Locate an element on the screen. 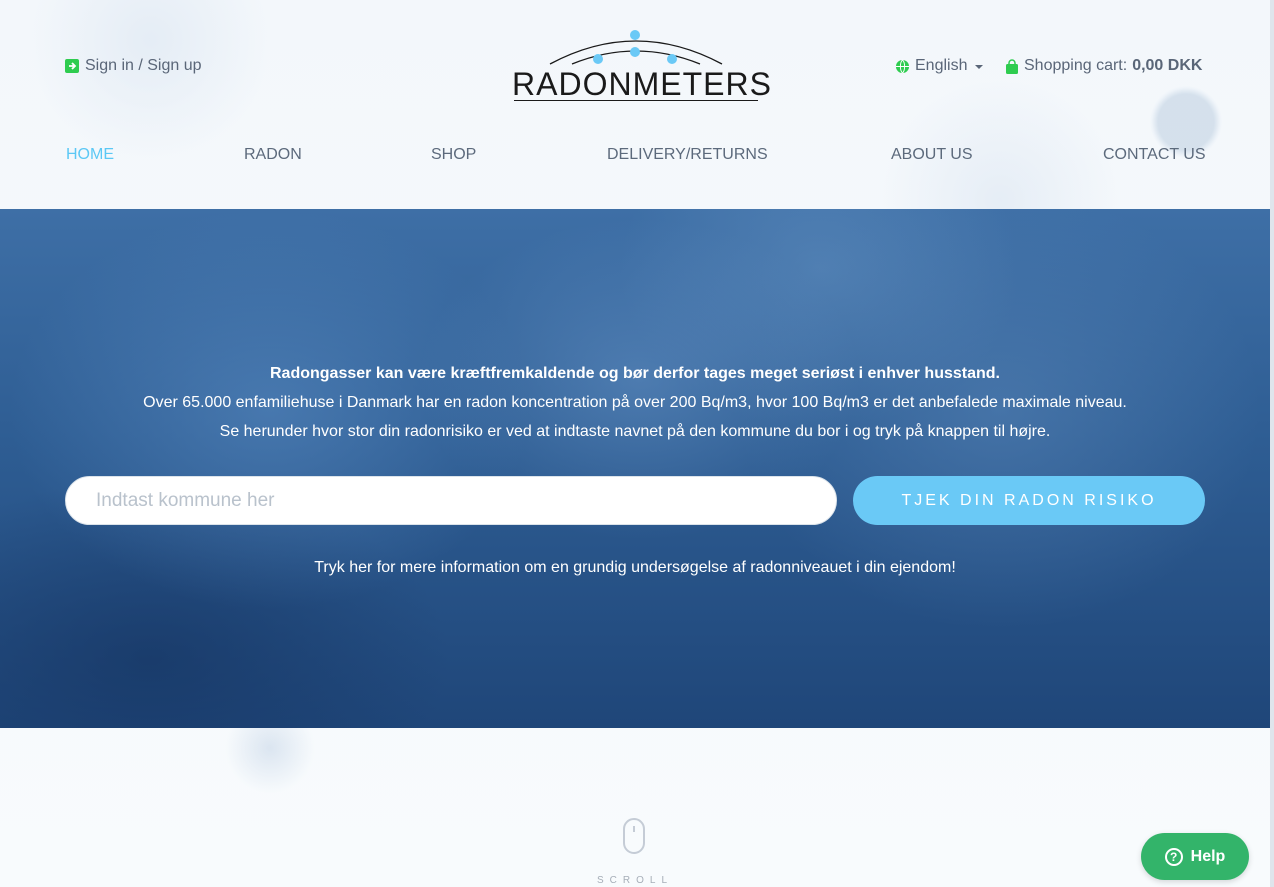 This screenshot has width=1274, height=887. logo-arc-icon is located at coordinates (636, 47).